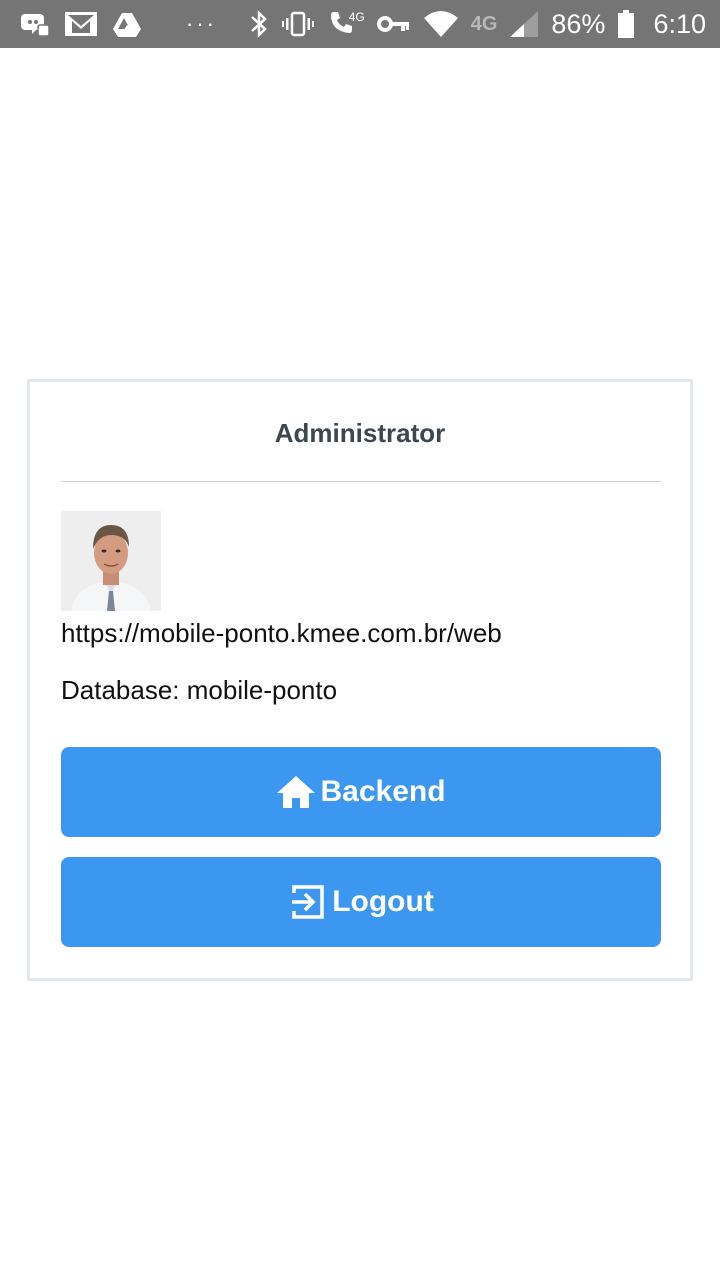 This screenshot has width=720, height=1280. I want to click on battery-percent: 86%, so click(578, 23).